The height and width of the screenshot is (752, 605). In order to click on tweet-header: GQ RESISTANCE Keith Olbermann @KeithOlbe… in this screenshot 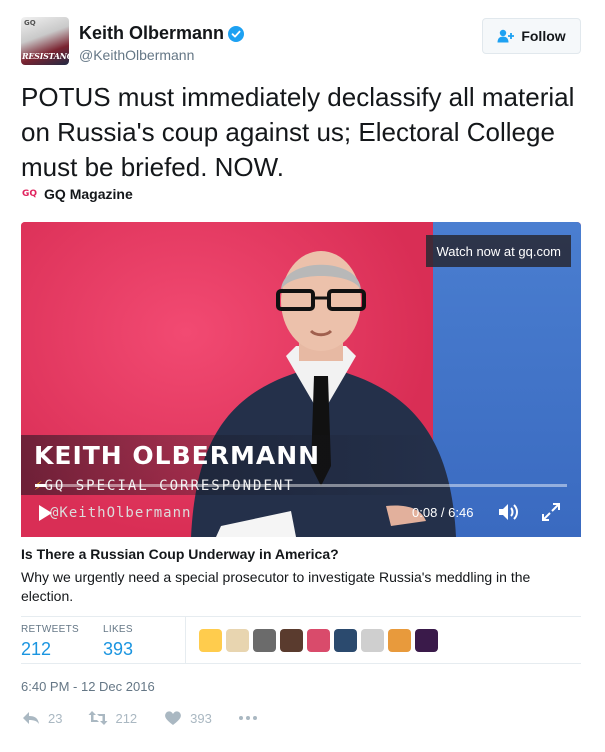, I will do `click(301, 43)`.